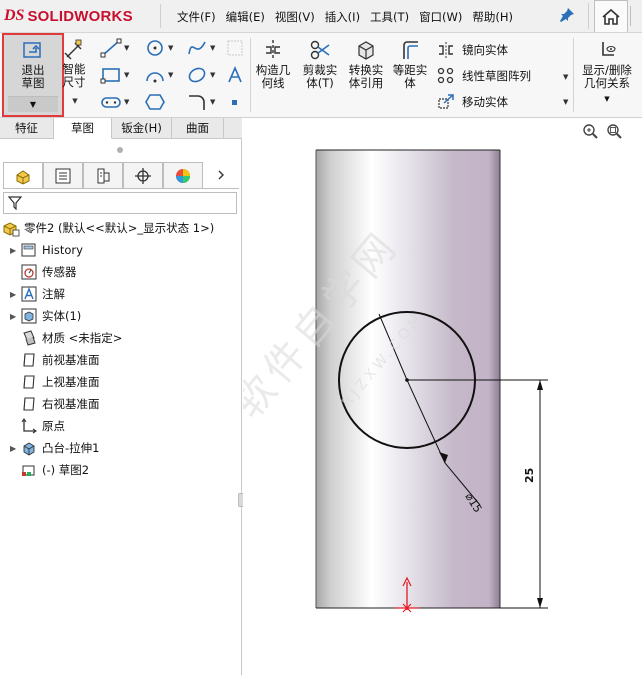 The image size is (642, 675). What do you see at coordinates (273, 76) in the screenshot?
I see `construction-geometry-label: 构造几何线` at bounding box center [273, 76].